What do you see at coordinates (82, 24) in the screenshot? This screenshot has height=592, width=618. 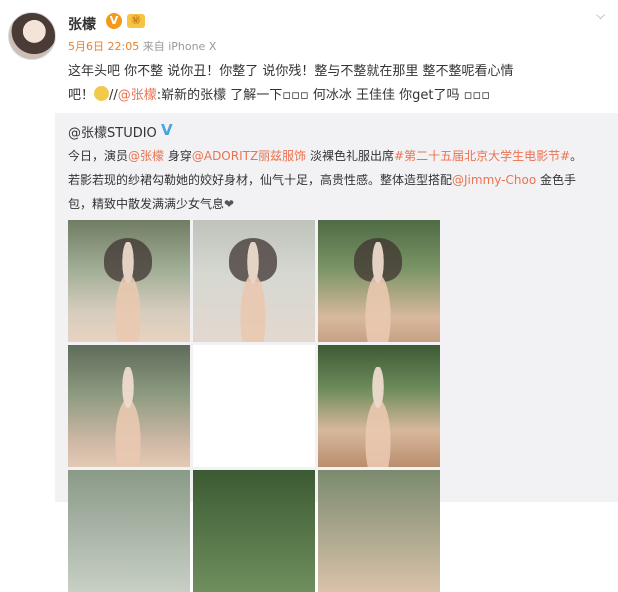 I see `user-name: 张檬` at bounding box center [82, 24].